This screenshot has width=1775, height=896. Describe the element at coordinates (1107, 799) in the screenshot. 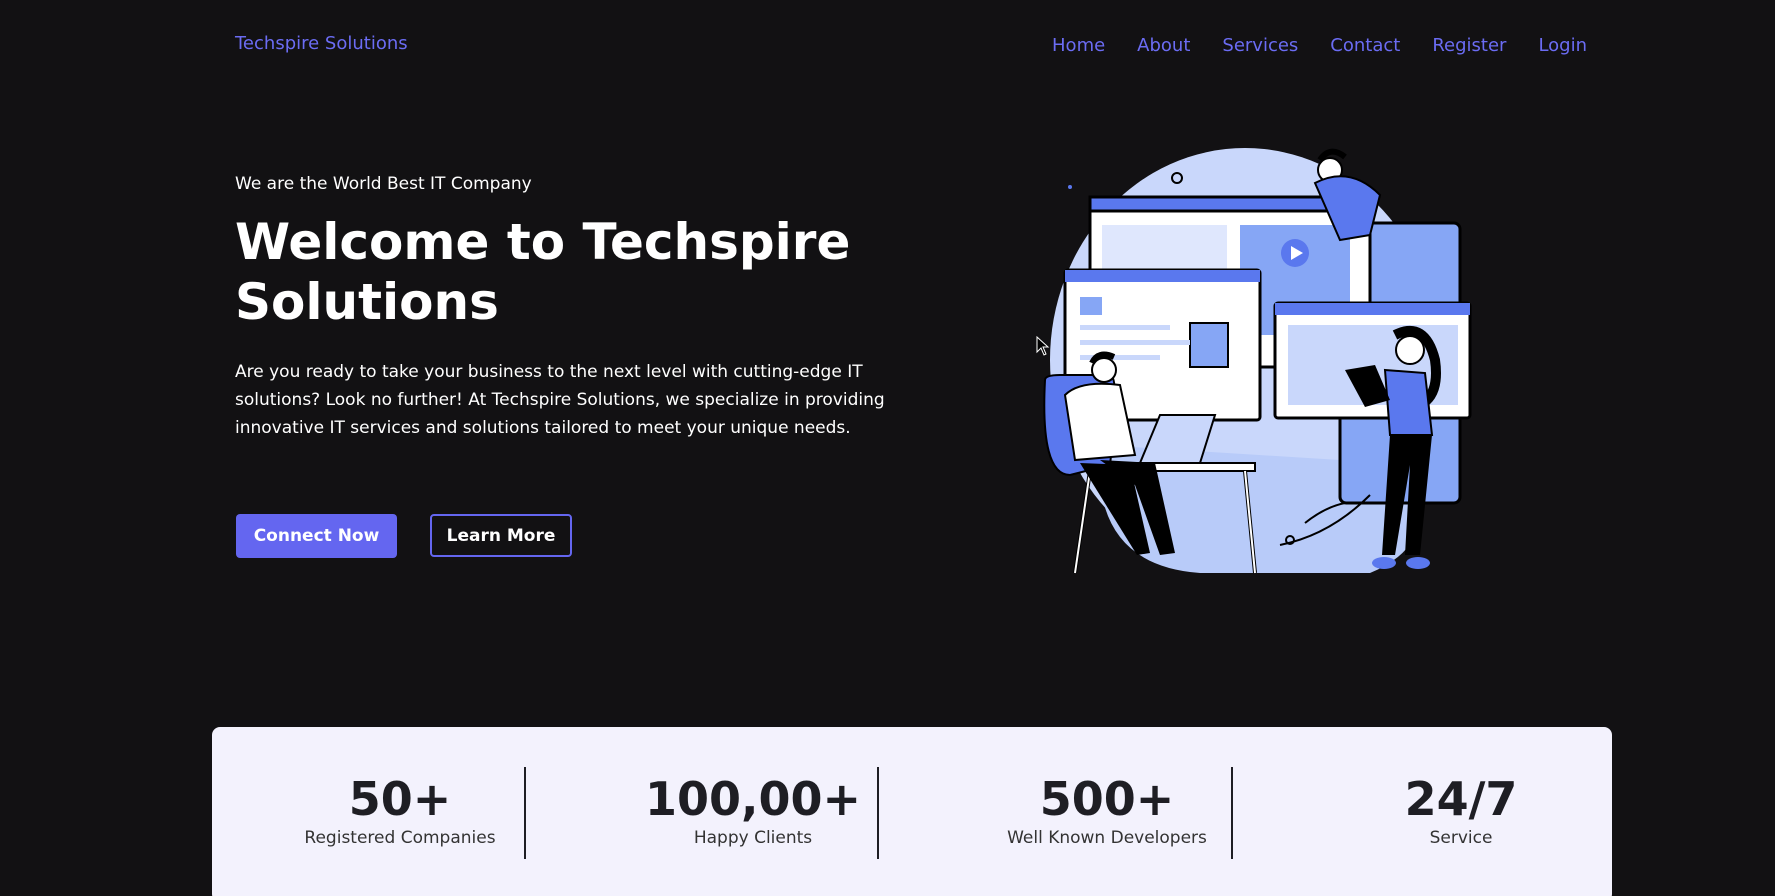

I see `stat-value: 500+` at that location.